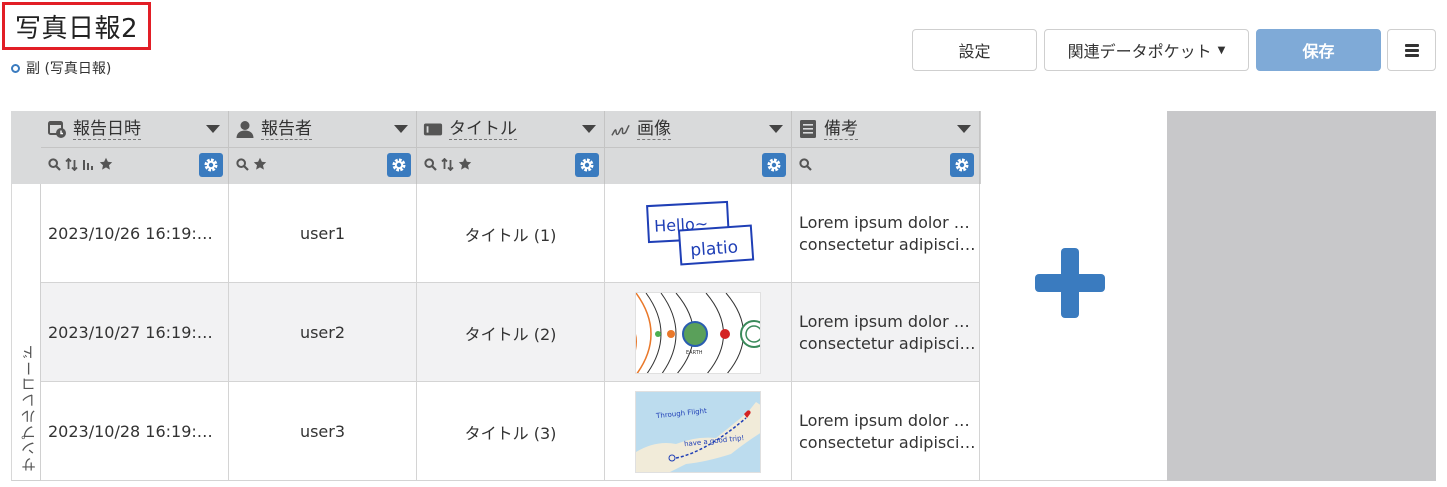 This screenshot has height=487, width=1447. Describe the element at coordinates (135, 147) in the screenshot. I see `column-header-report-datetime: 報告日時` at that location.